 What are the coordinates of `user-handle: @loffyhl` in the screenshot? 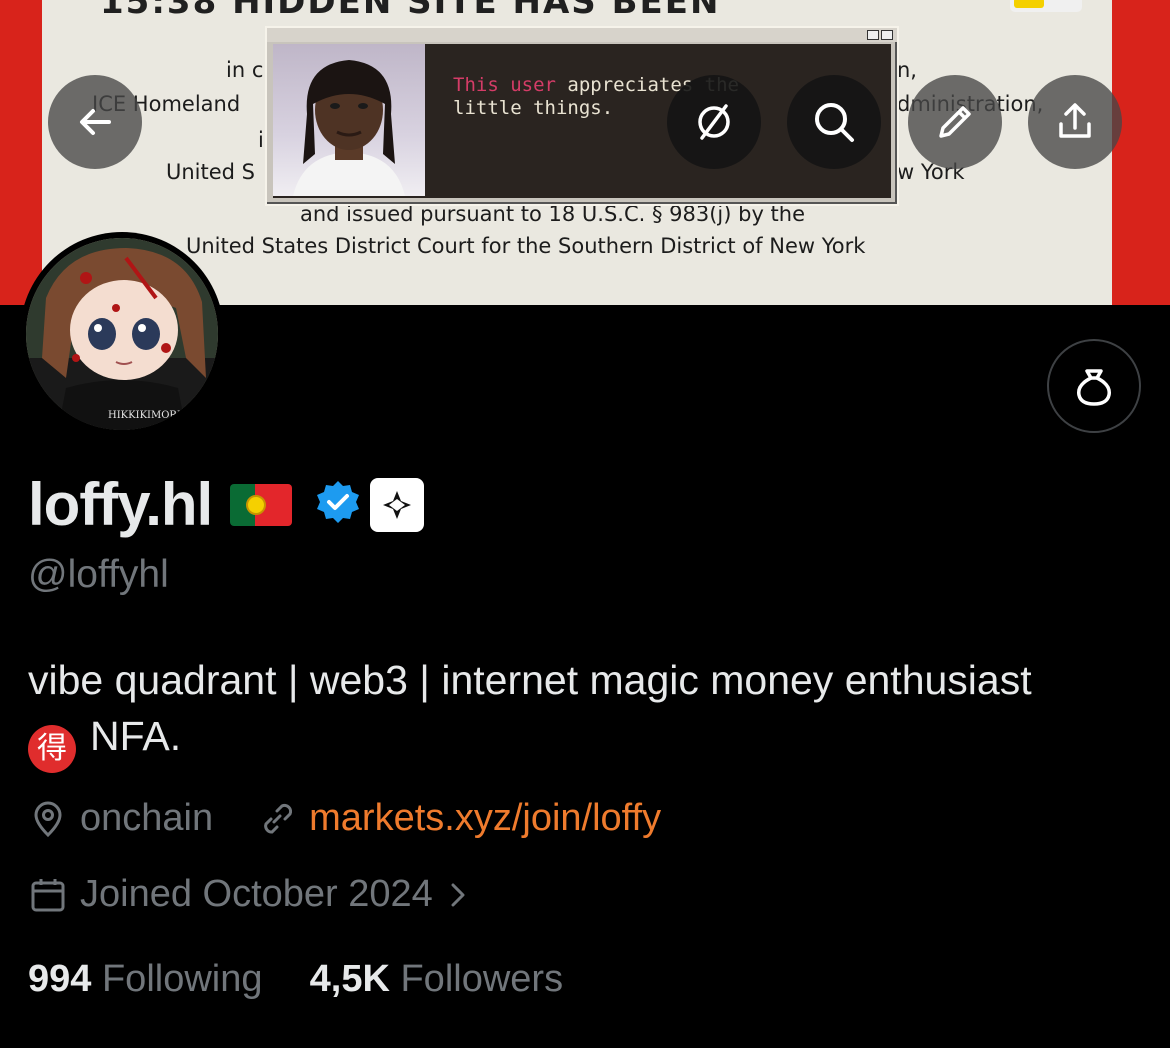 It's located at (98, 574).